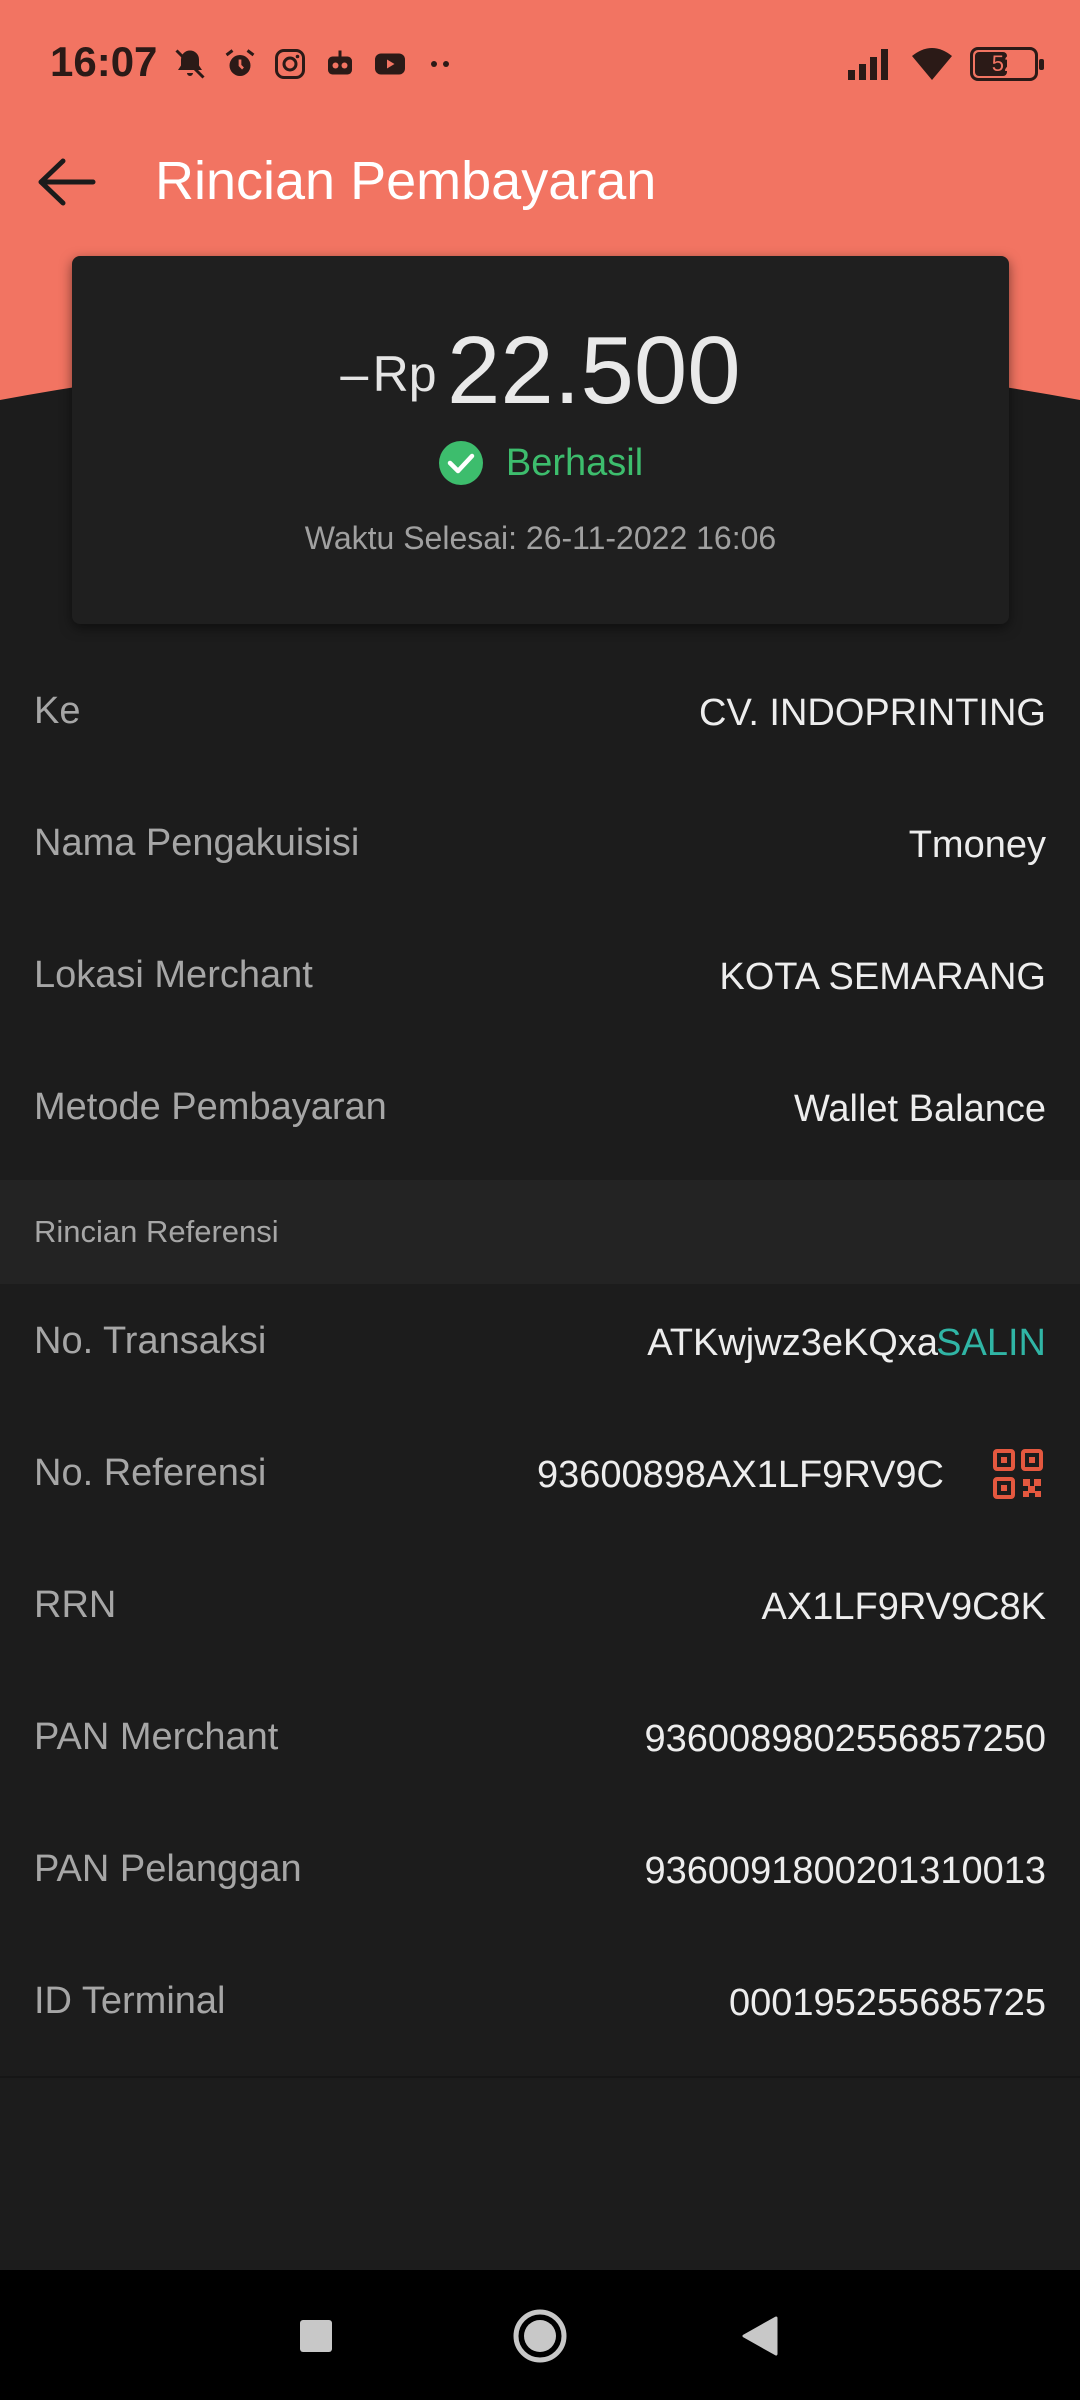 Image resolution: width=1080 pixels, height=2400 pixels. Describe the element at coordinates (390, 64) in the screenshot. I see `youtube-icon` at that location.